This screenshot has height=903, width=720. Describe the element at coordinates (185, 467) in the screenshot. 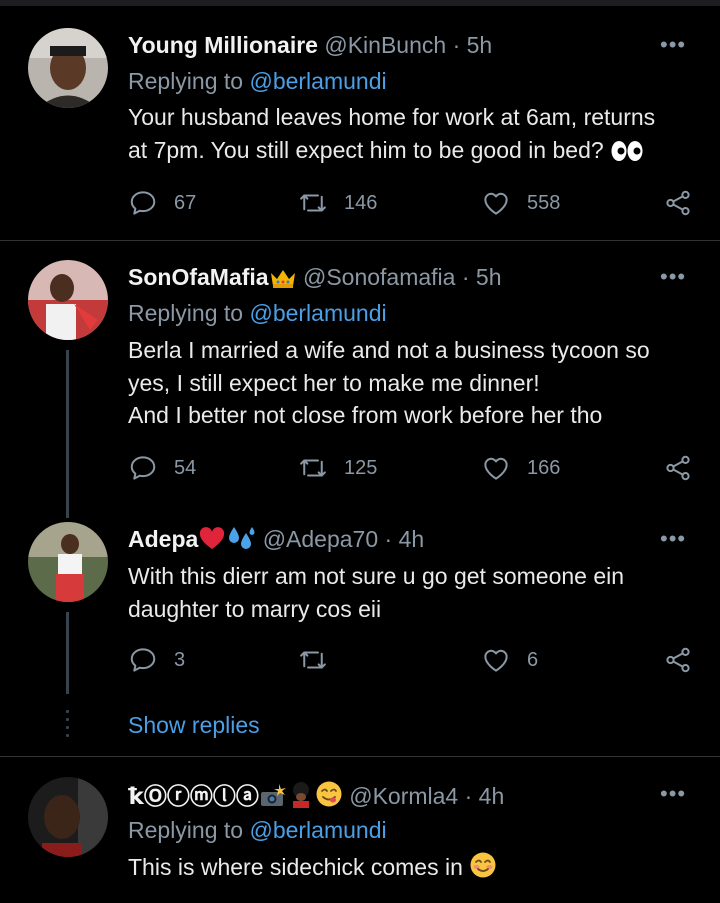

I see `reply-count: 54` at that location.